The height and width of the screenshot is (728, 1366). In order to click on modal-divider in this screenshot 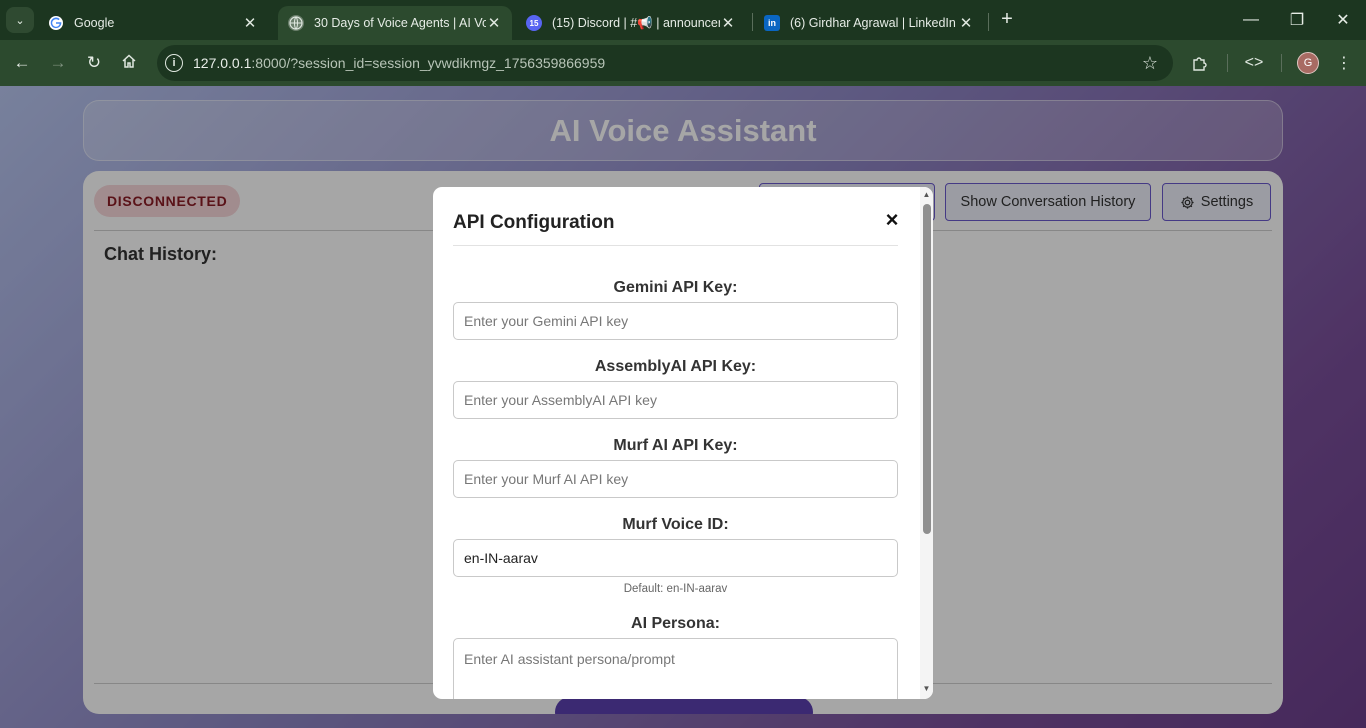, I will do `click(675, 245)`.